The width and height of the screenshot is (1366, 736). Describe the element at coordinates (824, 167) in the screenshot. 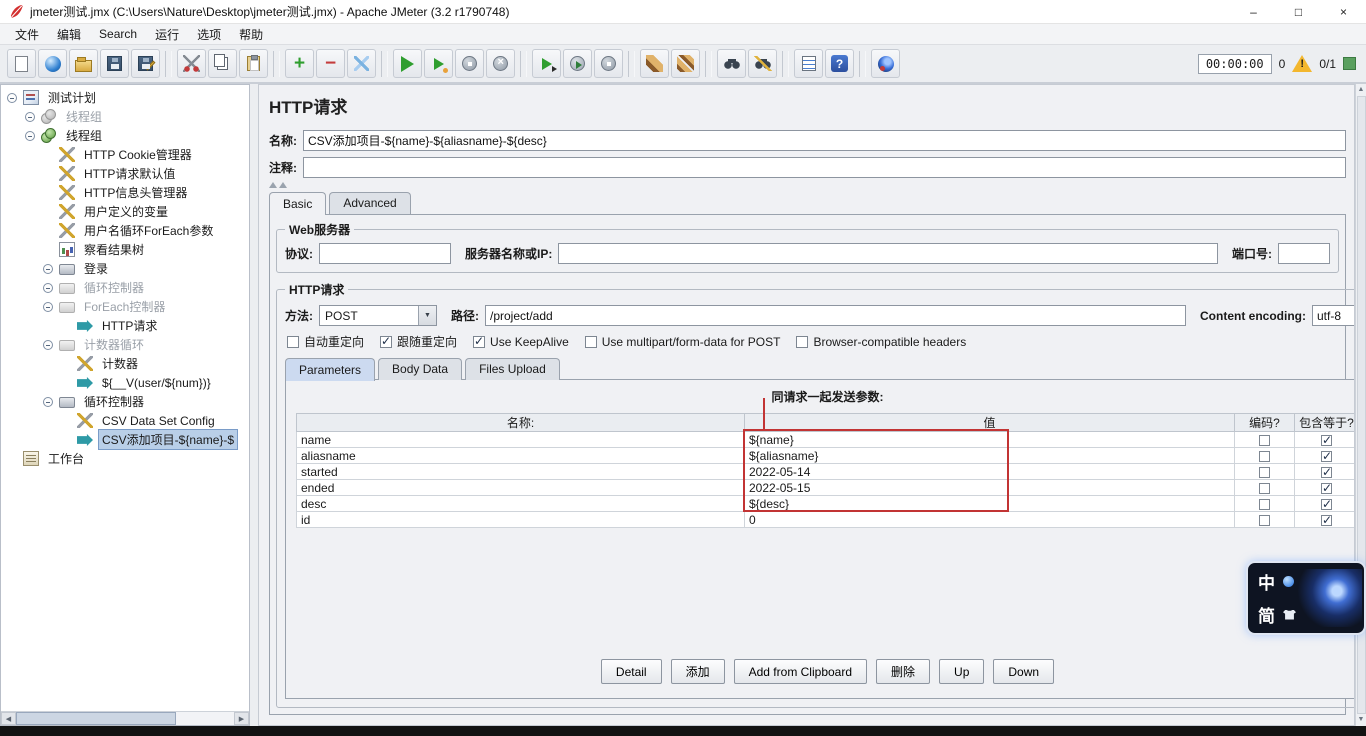

I see `comment-input` at that location.